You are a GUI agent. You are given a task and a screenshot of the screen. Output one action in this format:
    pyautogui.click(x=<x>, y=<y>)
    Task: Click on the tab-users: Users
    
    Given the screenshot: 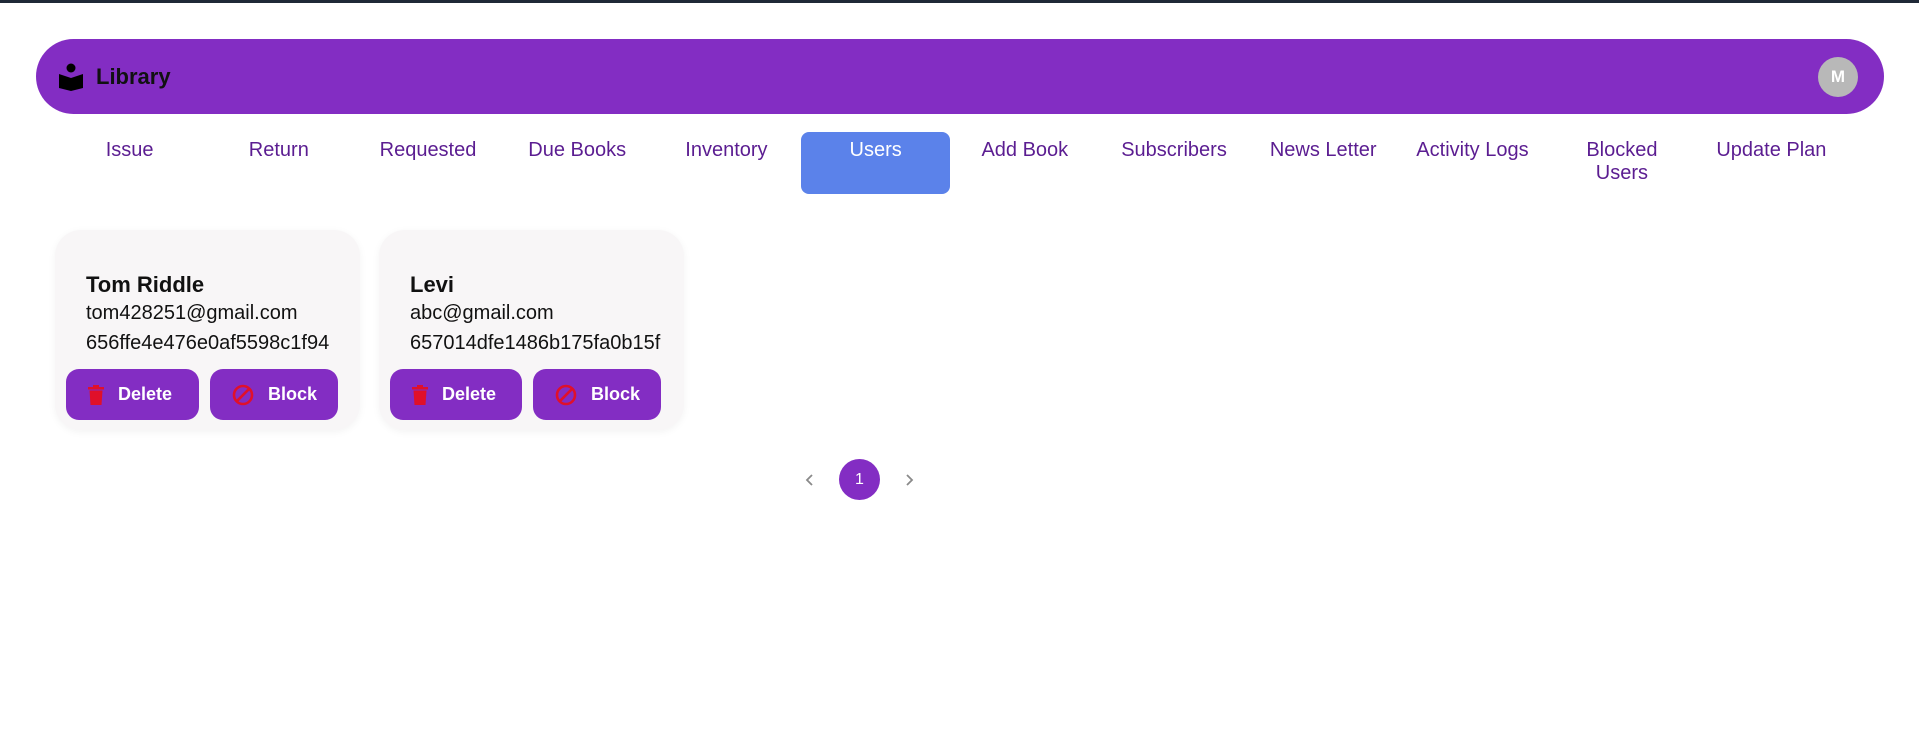 What is the action you would take?
    pyautogui.click(x=876, y=163)
    